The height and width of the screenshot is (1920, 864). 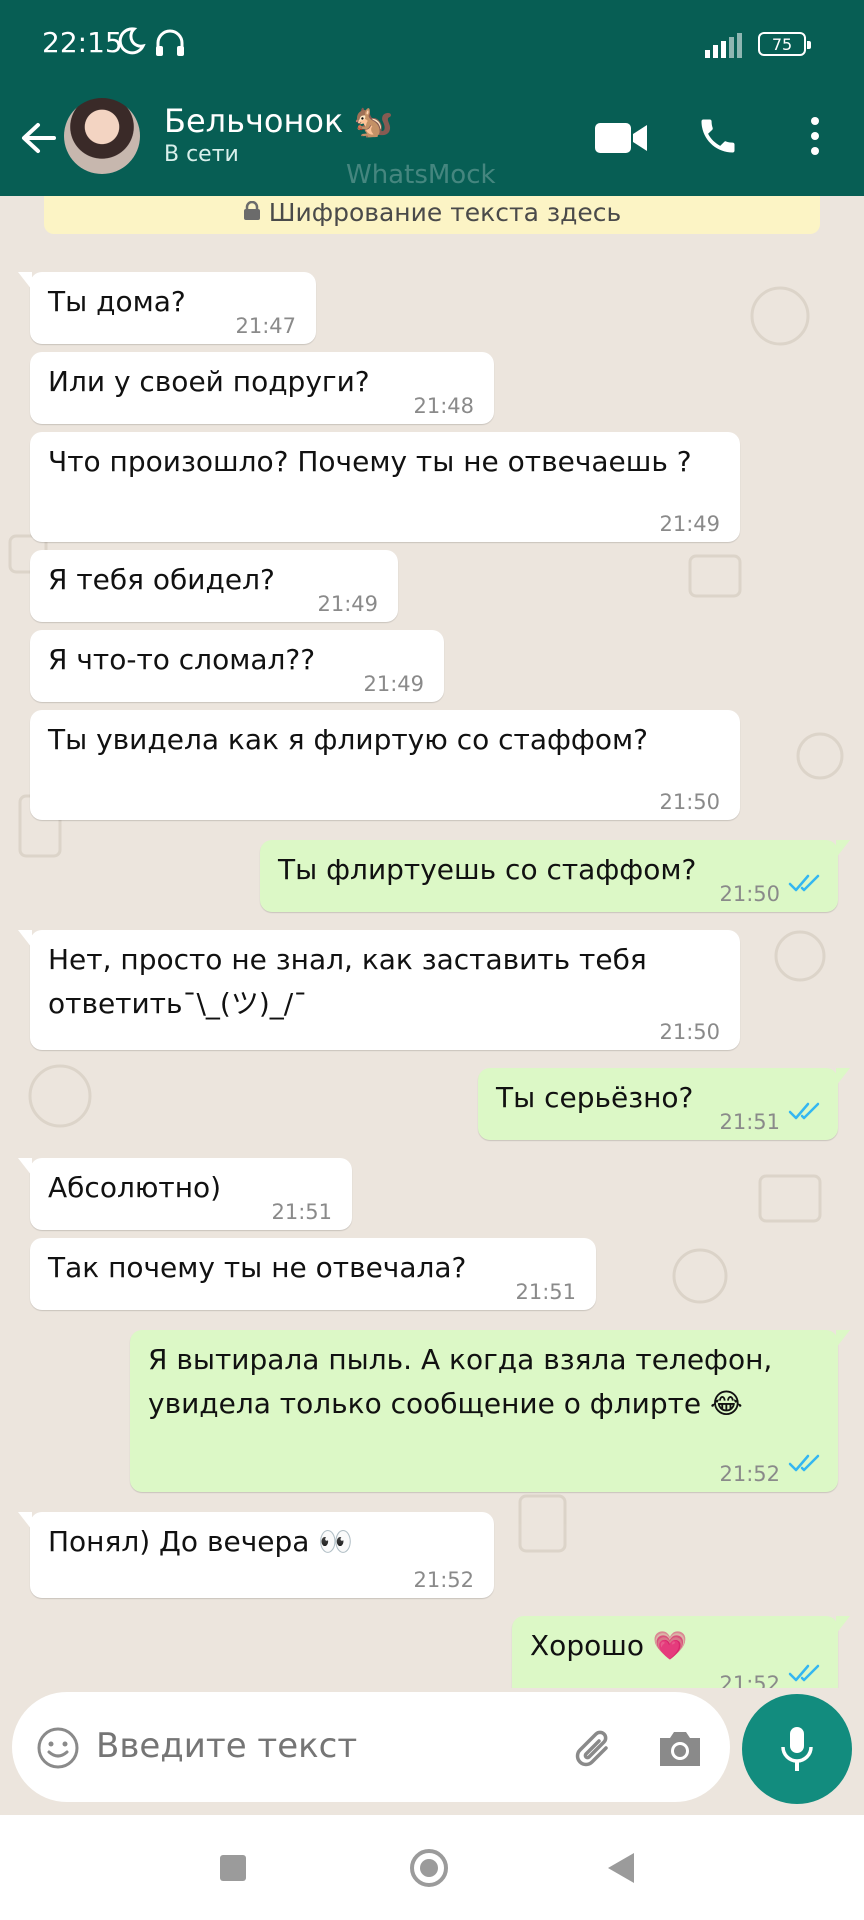 What do you see at coordinates (233, 1868) in the screenshot?
I see `recents-button` at bounding box center [233, 1868].